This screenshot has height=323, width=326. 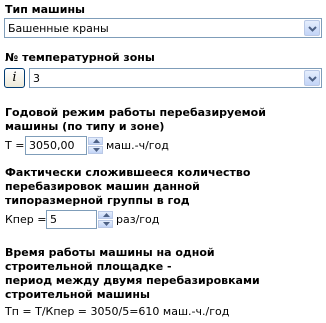 I want to click on temp-zone-select: 3, so click(x=175, y=78).